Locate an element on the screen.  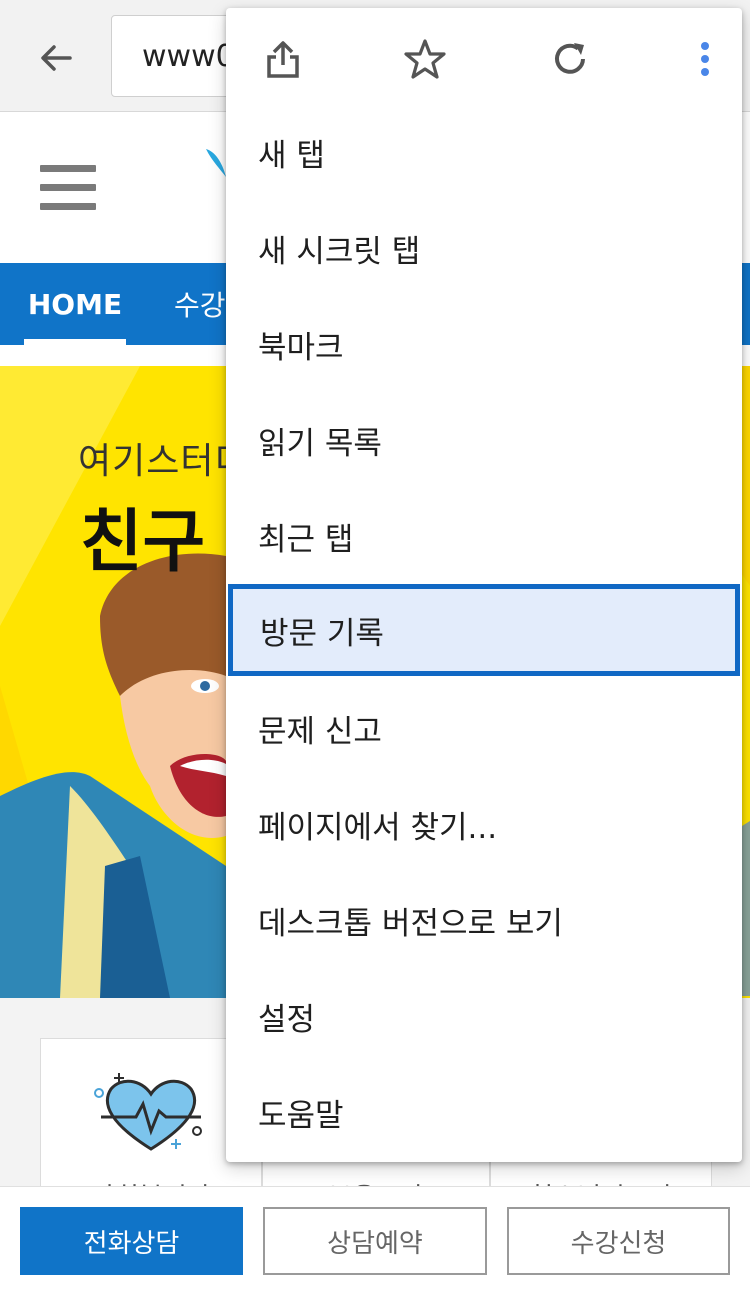
reserve-consult-button: 상담예약 is located at coordinates (375, 1241).